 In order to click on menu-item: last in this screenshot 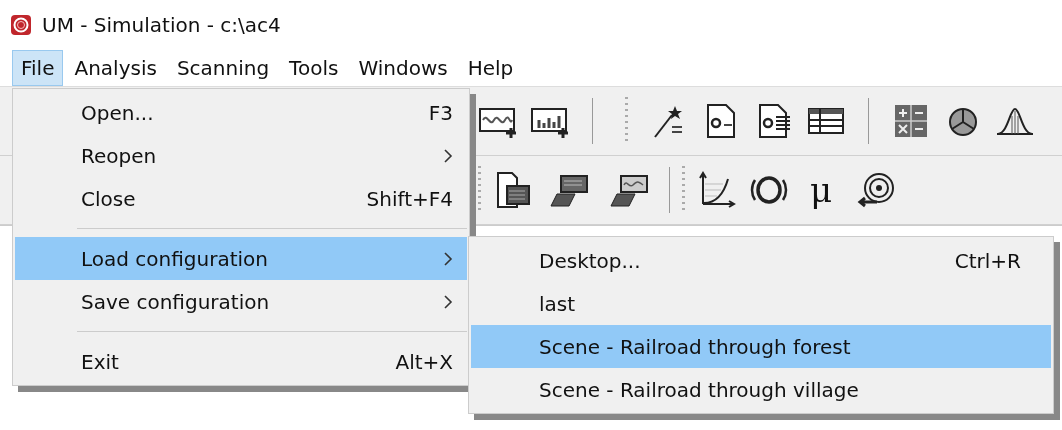, I will do `click(761, 303)`.